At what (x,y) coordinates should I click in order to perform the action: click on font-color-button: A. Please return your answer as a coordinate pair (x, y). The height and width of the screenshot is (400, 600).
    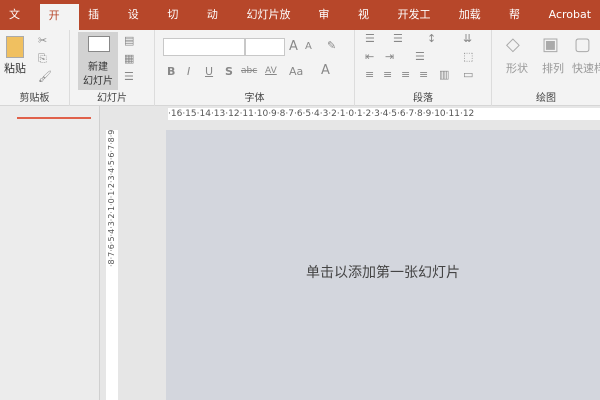
    Looking at the image, I should click on (325, 70).